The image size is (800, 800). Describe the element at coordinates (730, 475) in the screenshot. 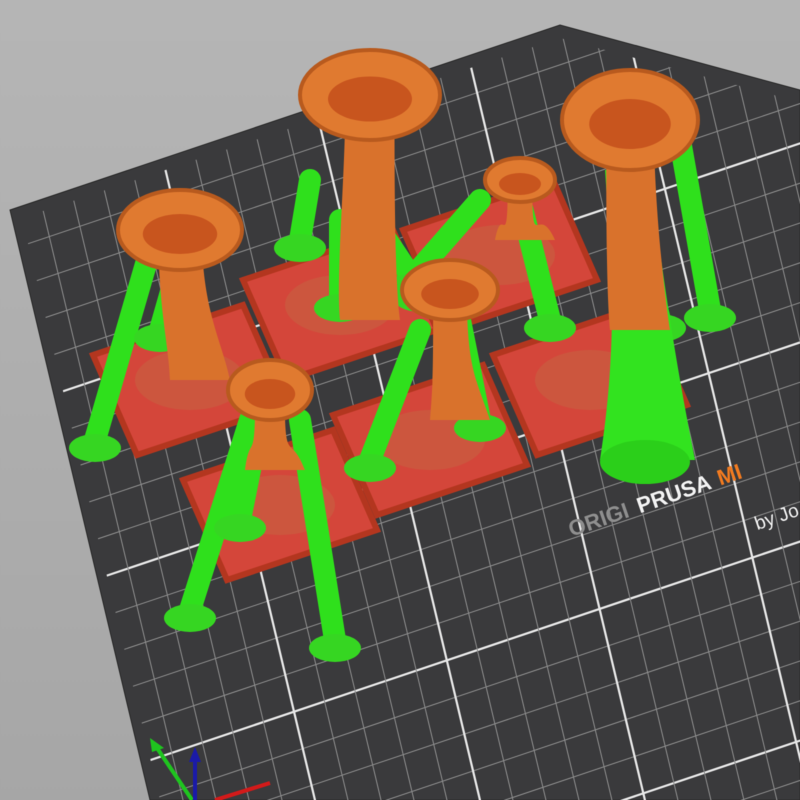

I see `bed-logo-text: MI` at that location.